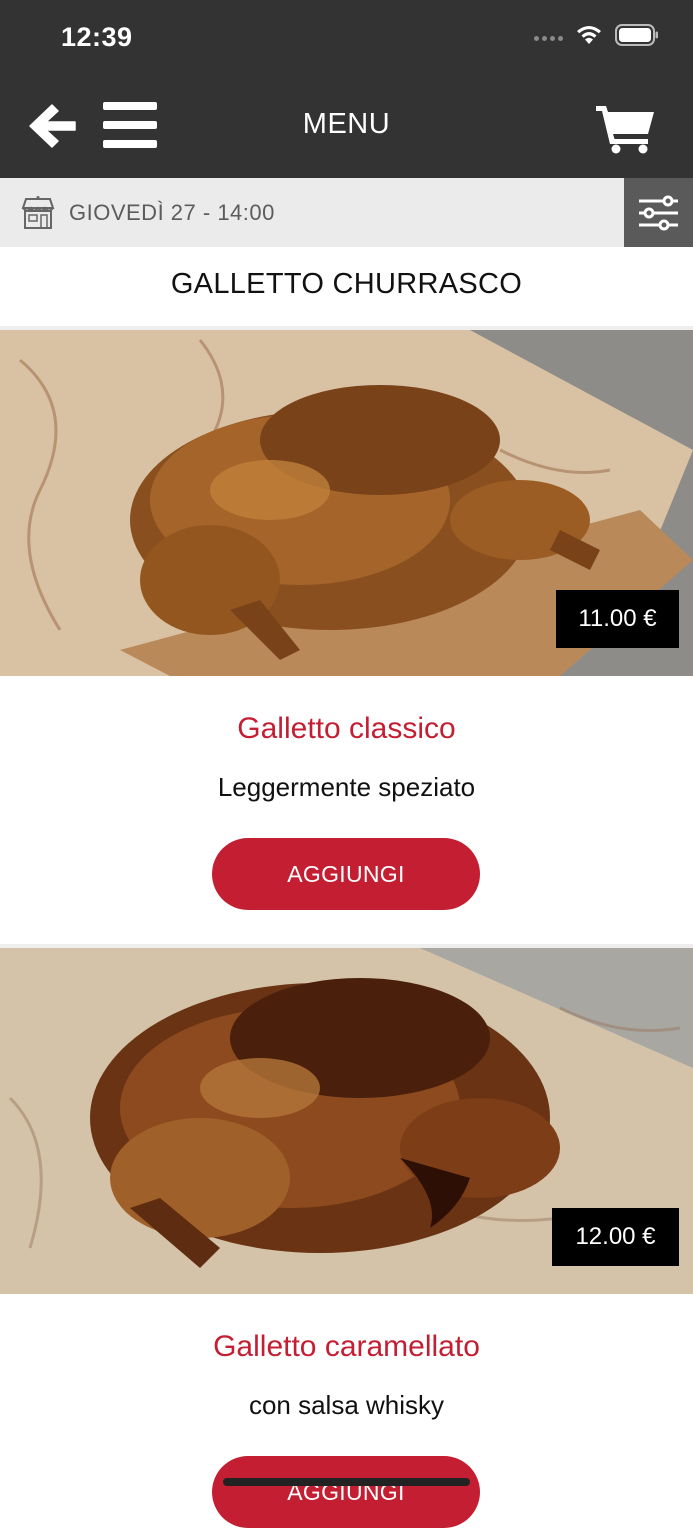 The width and height of the screenshot is (693, 1528). What do you see at coordinates (589, 35) in the screenshot?
I see `wifi-icon` at bounding box center [589, 35].